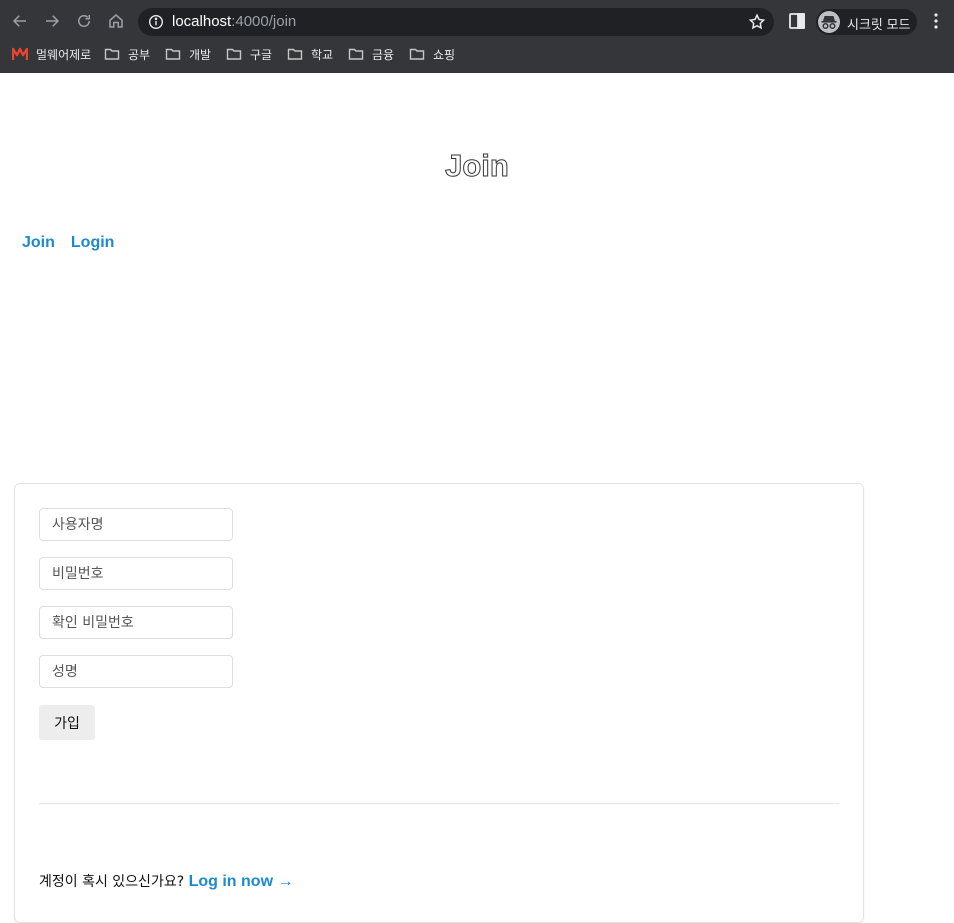 Image resolution: width=954 pixels, height=923 pixels. Describe the element at coordinates (371, 54) in the screenshot. I see `bookmark-folder-finance: 금융` at that location.